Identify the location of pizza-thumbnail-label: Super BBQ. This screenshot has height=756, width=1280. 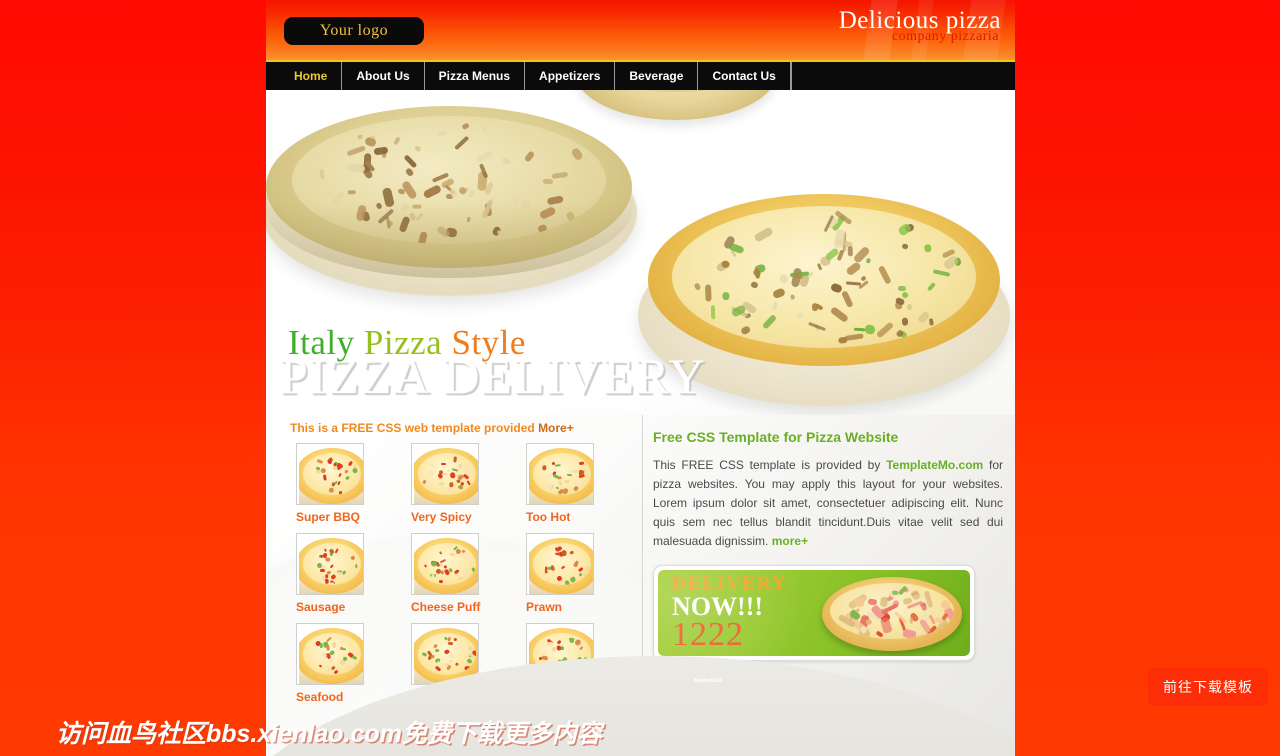
(353, 517).